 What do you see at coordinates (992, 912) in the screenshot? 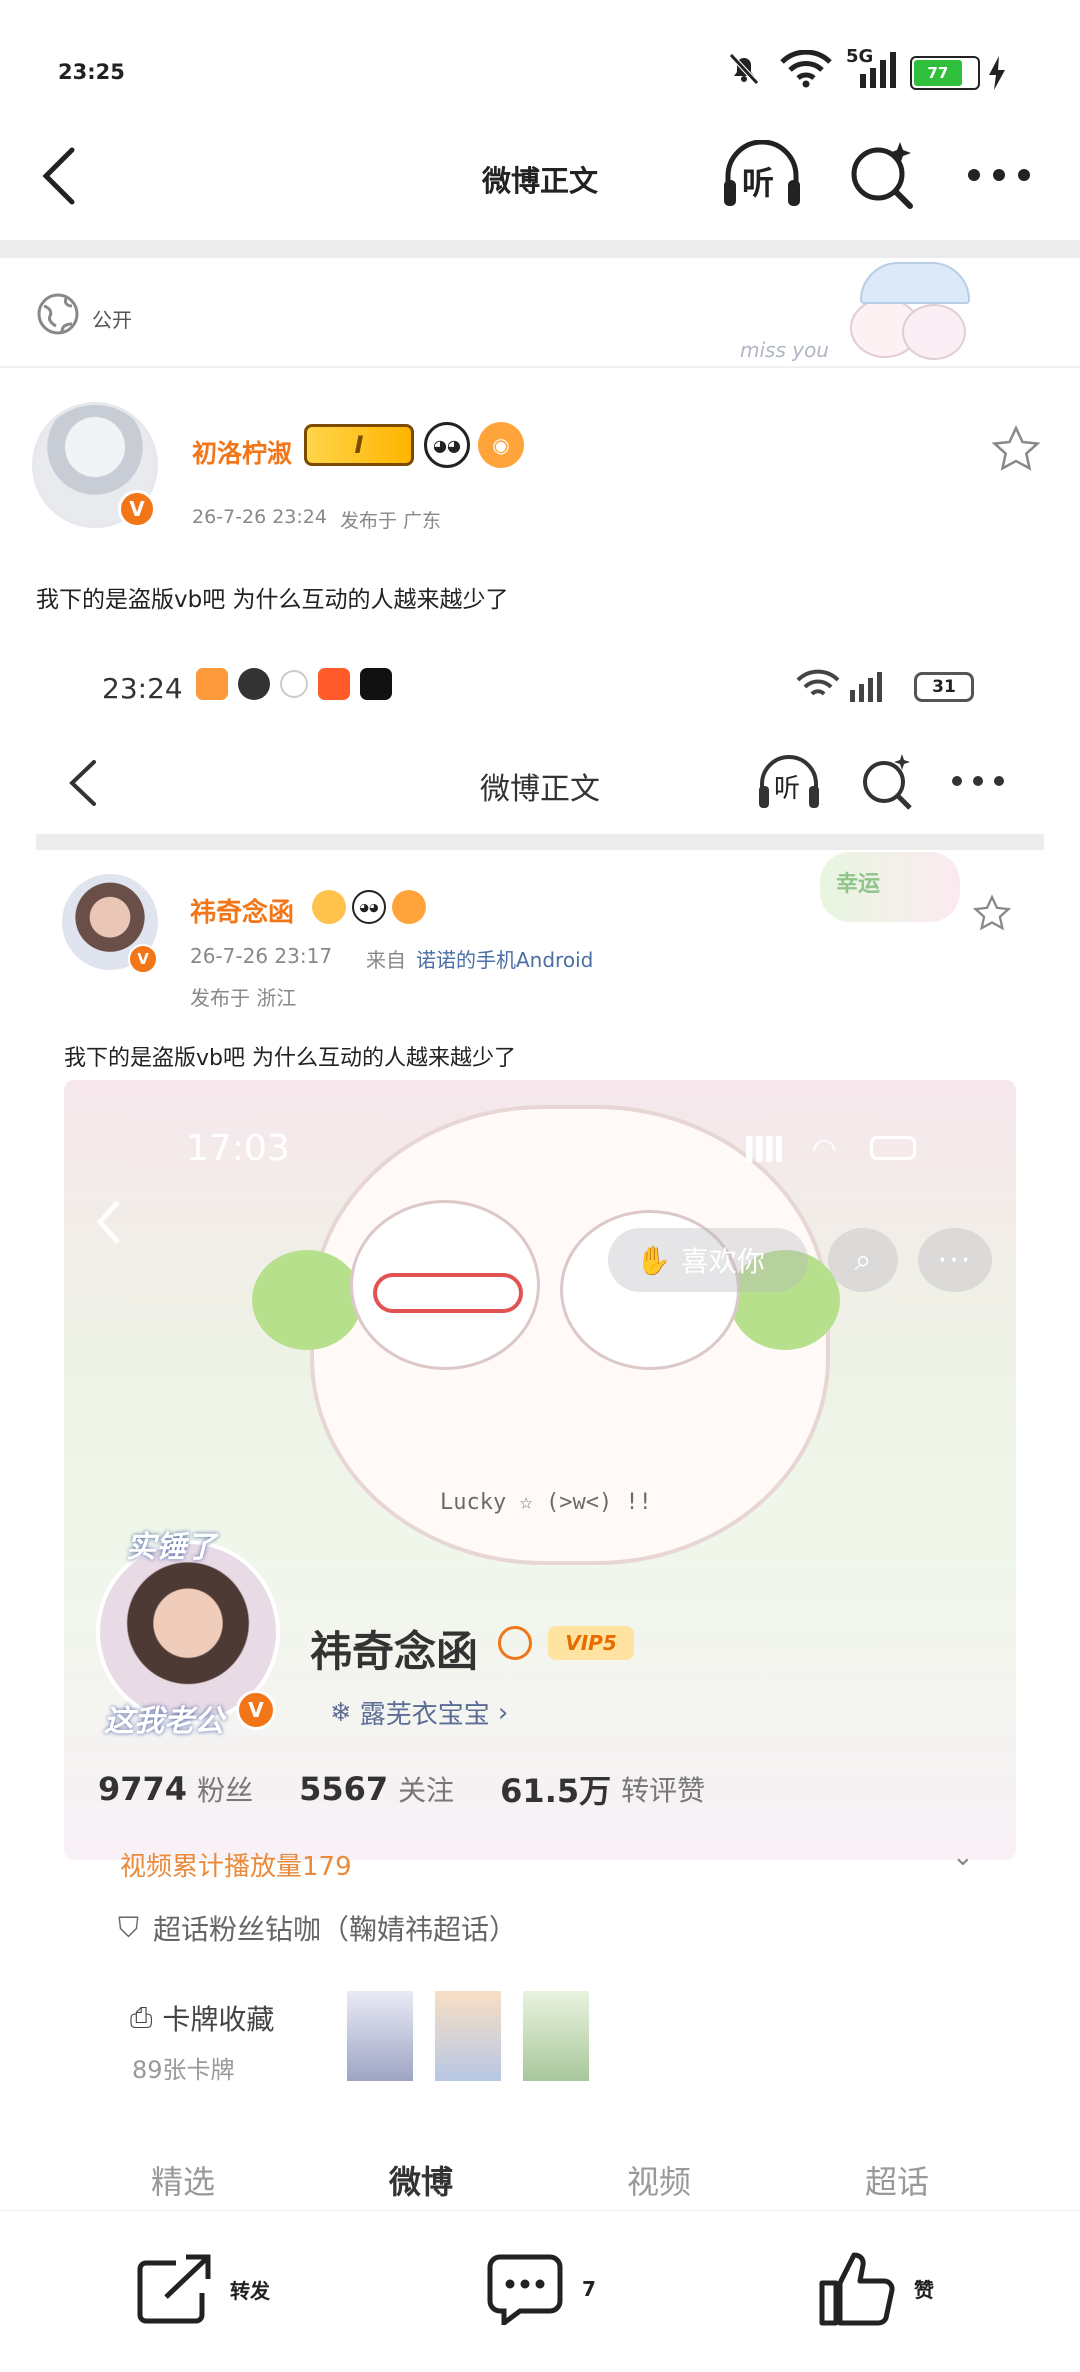
I see `inner-star-icon` at bounding box center [992, 912].